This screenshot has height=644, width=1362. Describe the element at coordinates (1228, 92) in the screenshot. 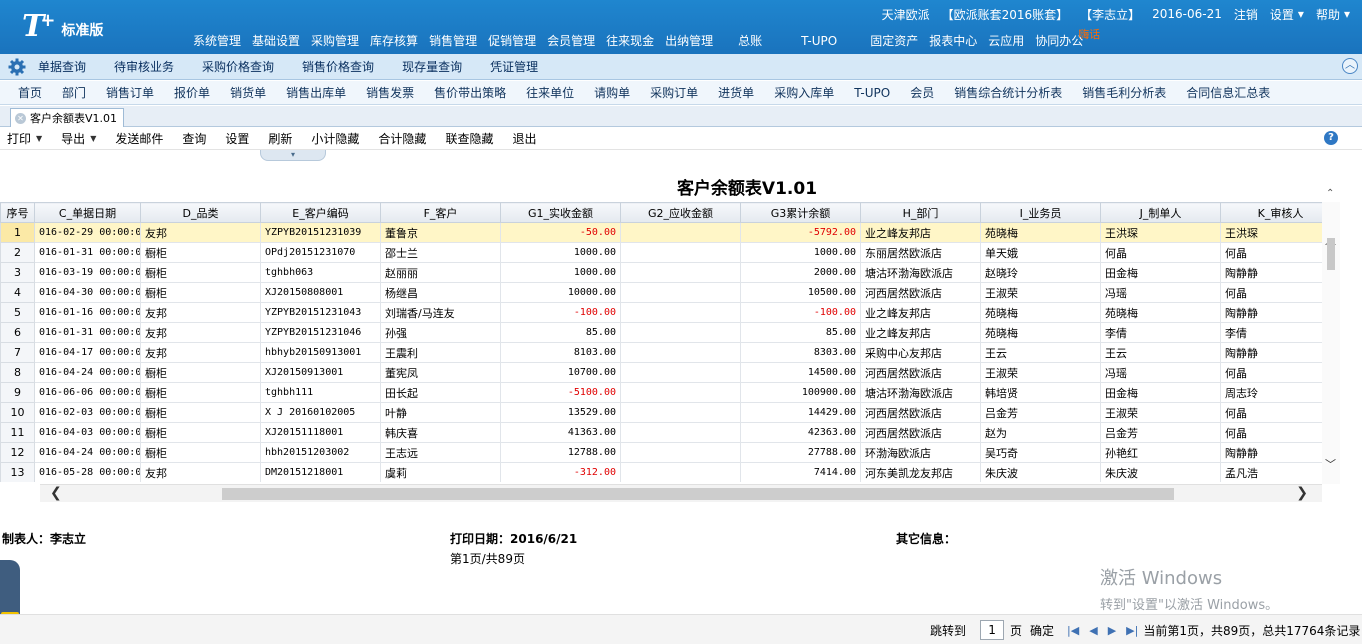

I see `quick-tab: 合同信息汇总表` at that location.